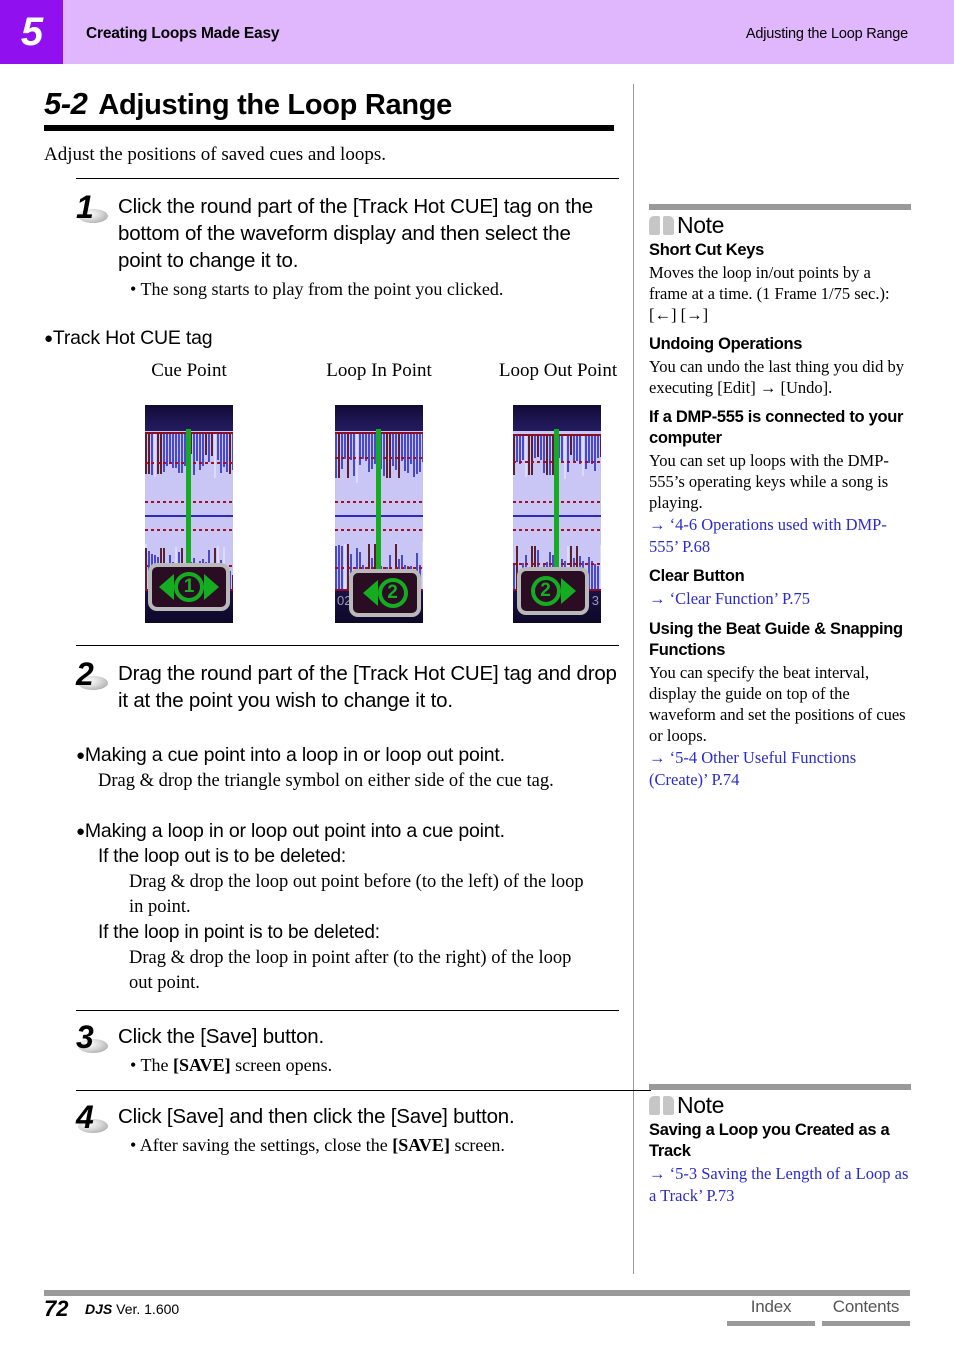 The image size is (954, 1352). Describe the element at coordinates (331, 338) in the screenshot. I see `figure-heading-row: ●Track Hot CUE tag` at that location.